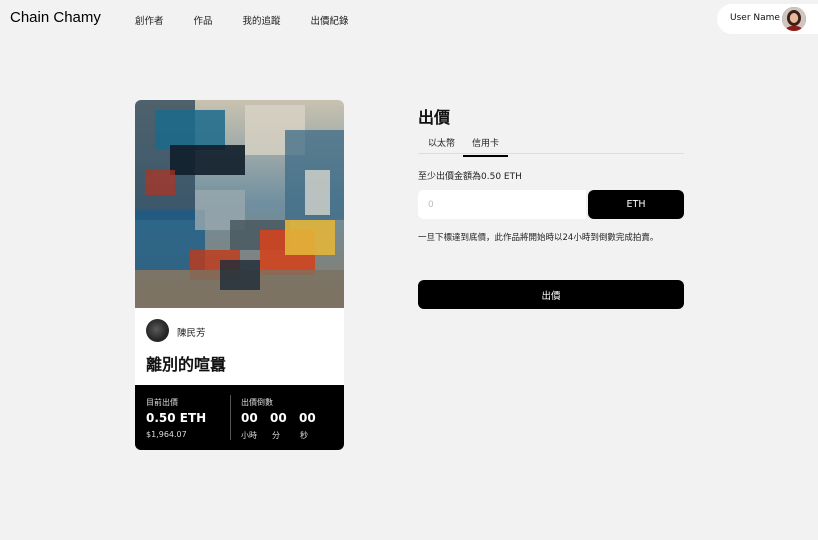 This screenshot has width=818, height=540. What do you see at coordinates (330, 20) in the screenshot?
I see `nav-item-bid-history: 出價紀錄` at bounding box center [330, 20].